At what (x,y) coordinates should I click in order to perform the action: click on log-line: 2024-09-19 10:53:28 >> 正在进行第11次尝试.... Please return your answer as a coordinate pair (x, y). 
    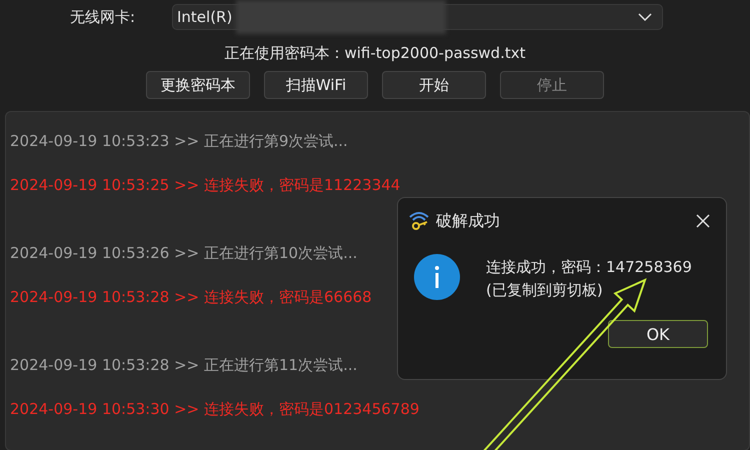
    Looking at the image, I should click on (184, 365).